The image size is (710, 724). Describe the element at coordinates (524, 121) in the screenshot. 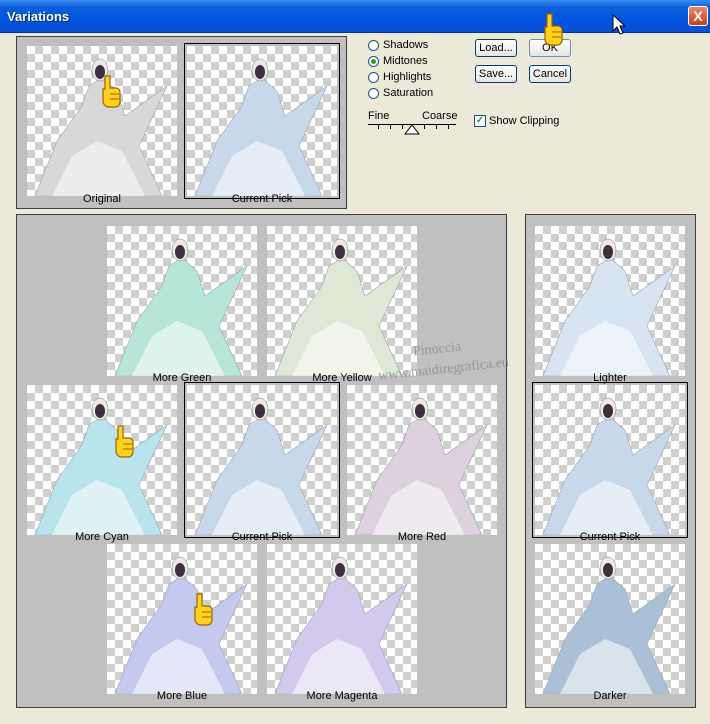

I see `show-clipping-label: Show Clipping` at that location.